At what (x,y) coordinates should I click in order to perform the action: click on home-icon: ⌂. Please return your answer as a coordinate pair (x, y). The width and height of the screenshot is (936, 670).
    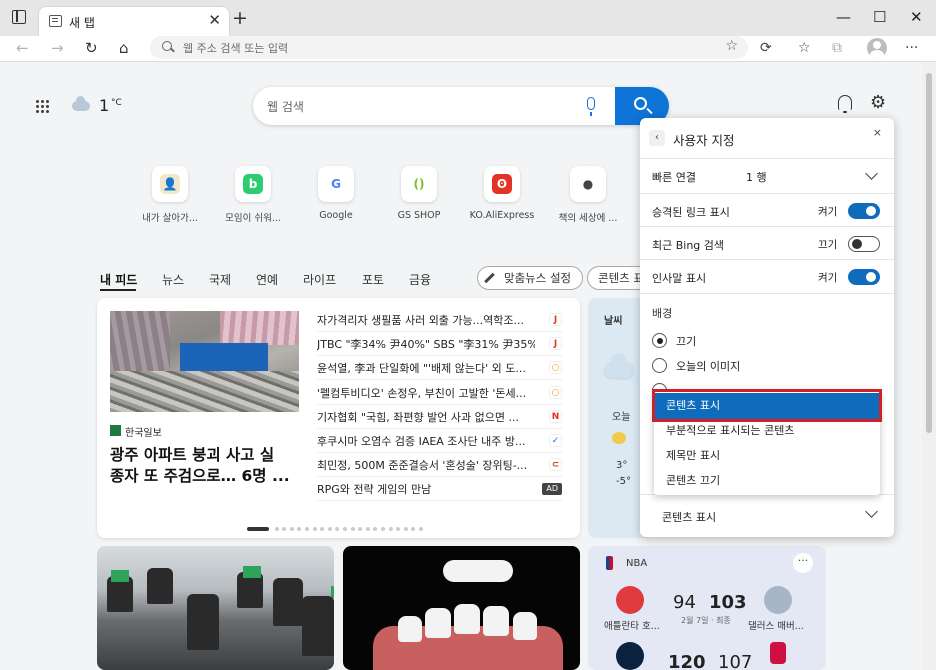
    Looking at the image, I should click on (124, 48).